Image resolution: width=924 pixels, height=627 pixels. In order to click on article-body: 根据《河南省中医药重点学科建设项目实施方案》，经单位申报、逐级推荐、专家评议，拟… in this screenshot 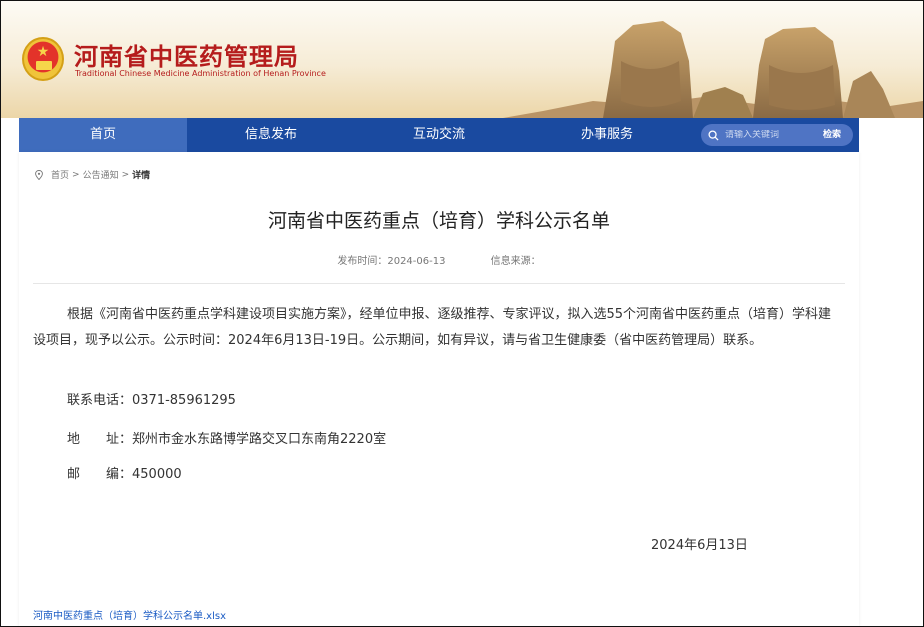, I will do `click(432, 327)`.